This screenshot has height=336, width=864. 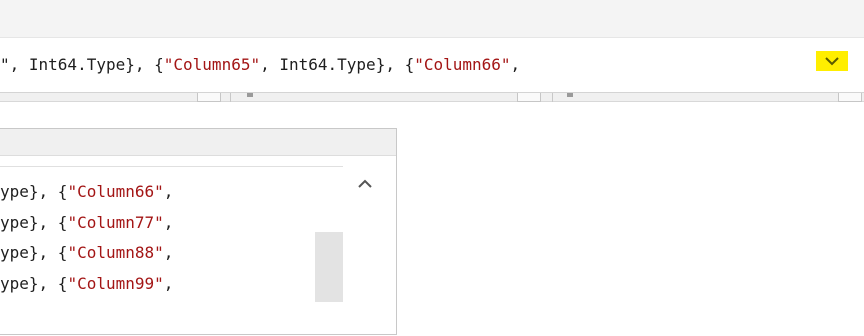 What do you see at coordinates (212, 64) in the screenshot?
I see `formula-string-literal: "Column65"` at bounding box center [212, 64].